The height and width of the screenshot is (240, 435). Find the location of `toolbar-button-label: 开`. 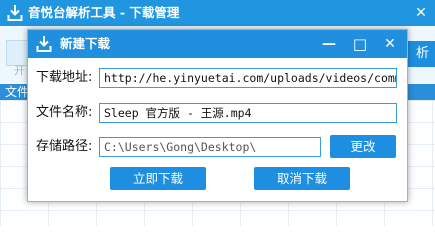

toolbar-button-label: 开 is located at coordinates (19, 70).